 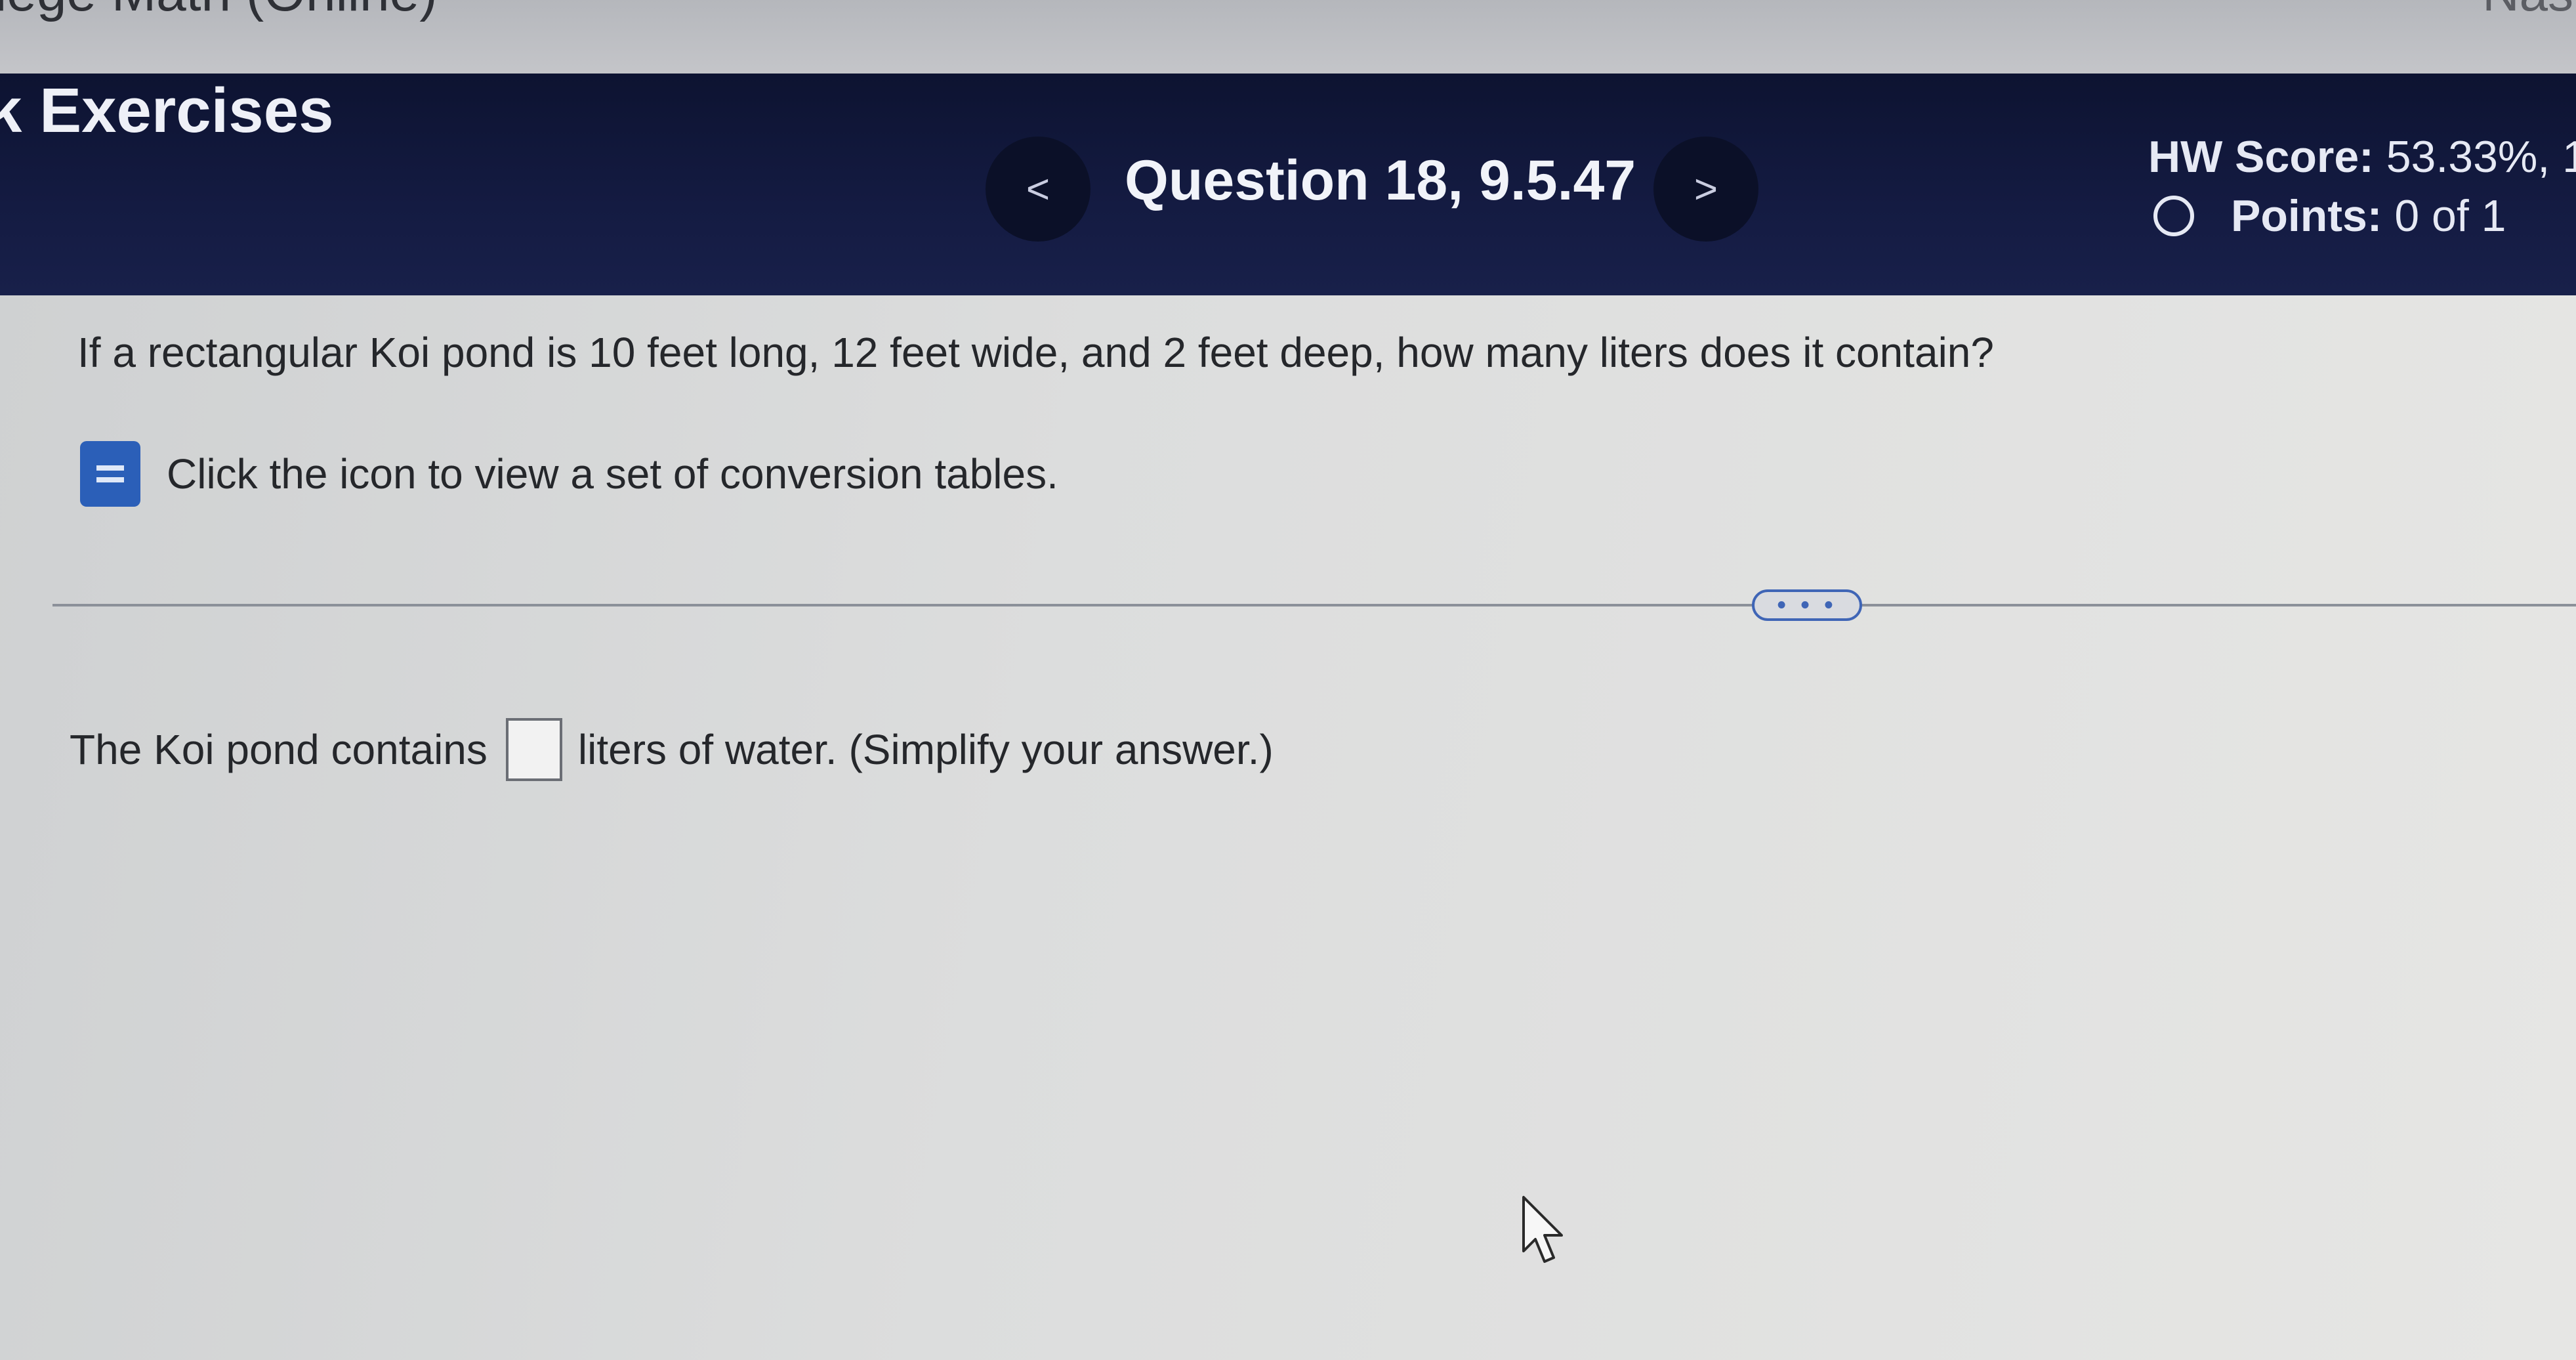 What do you see at coordinates (2450, 216) in the screenshot?
I see `points-value: 0 of 1` at bounding box center [2450, 216].